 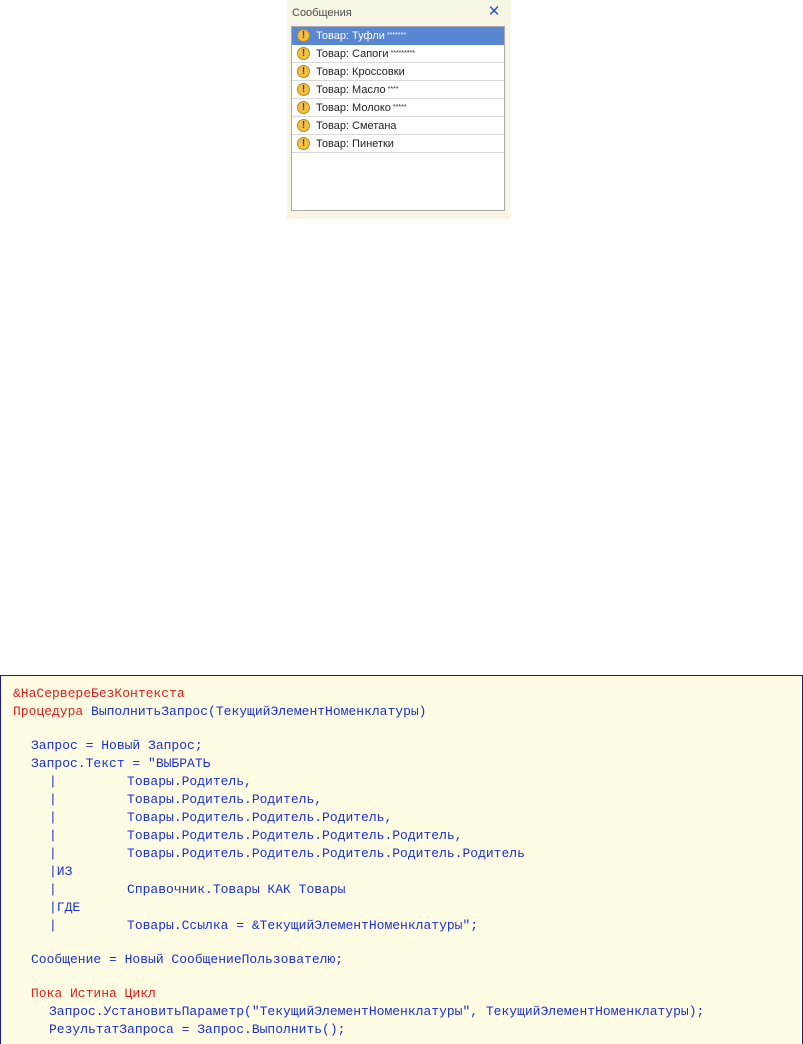 What do you see at coordinates (187, 959) in the screenshot?
I see `code-line: Сообщение = Новый СообщениеПользователю;` at bounding box center [187, 959].